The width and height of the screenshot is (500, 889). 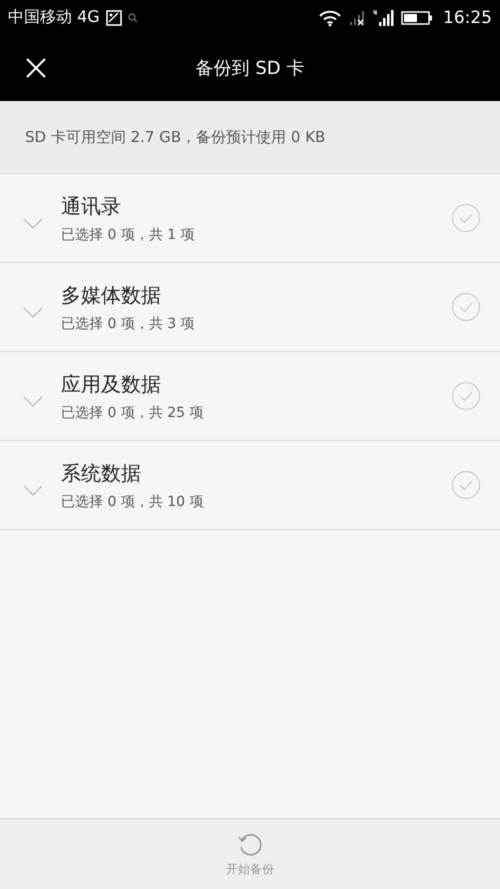 What do you see at coordinates (133, 413) in the screenshot?
I see `selection-count: 已选择 0 项，共 25 项` at bounding box center [133, 413].